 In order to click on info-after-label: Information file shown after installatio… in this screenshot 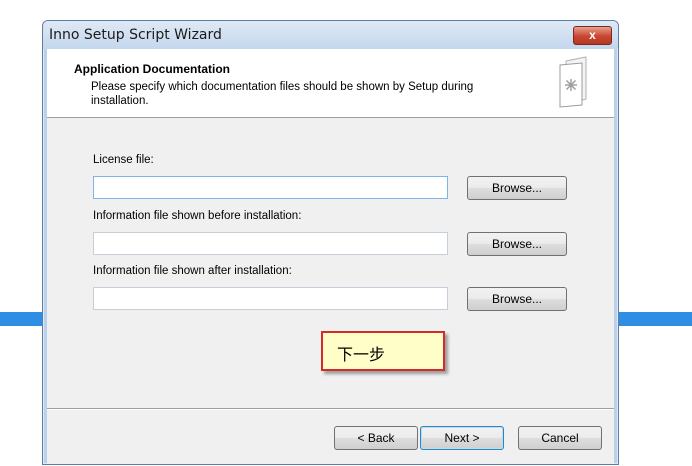, I will do `click(192, 271)`.